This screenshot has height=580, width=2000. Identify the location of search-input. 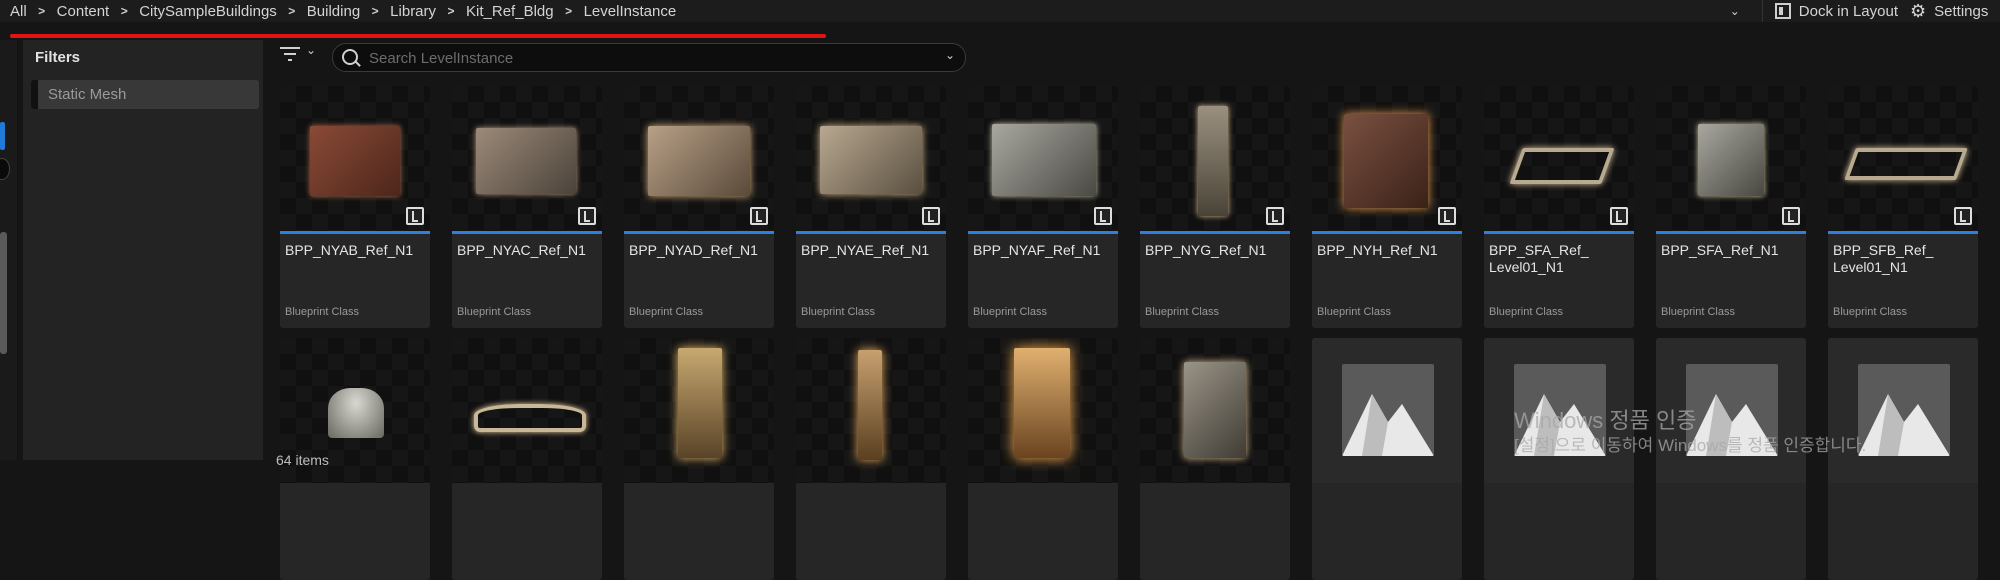
(649, 58).